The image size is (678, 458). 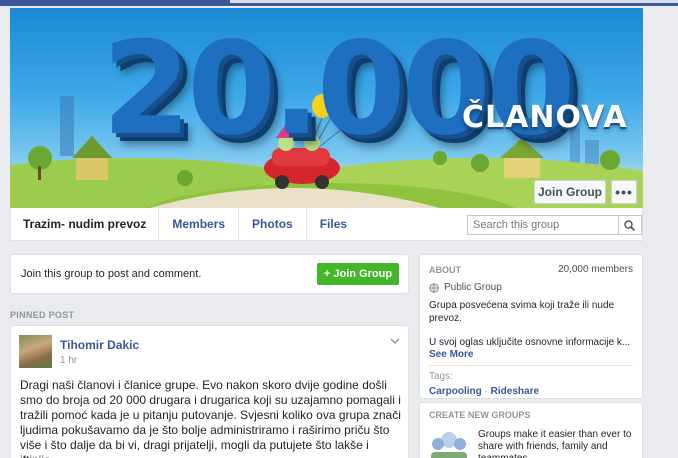 I want to click on join-group-green-button: + Join Group, so click(x=358, y=274).